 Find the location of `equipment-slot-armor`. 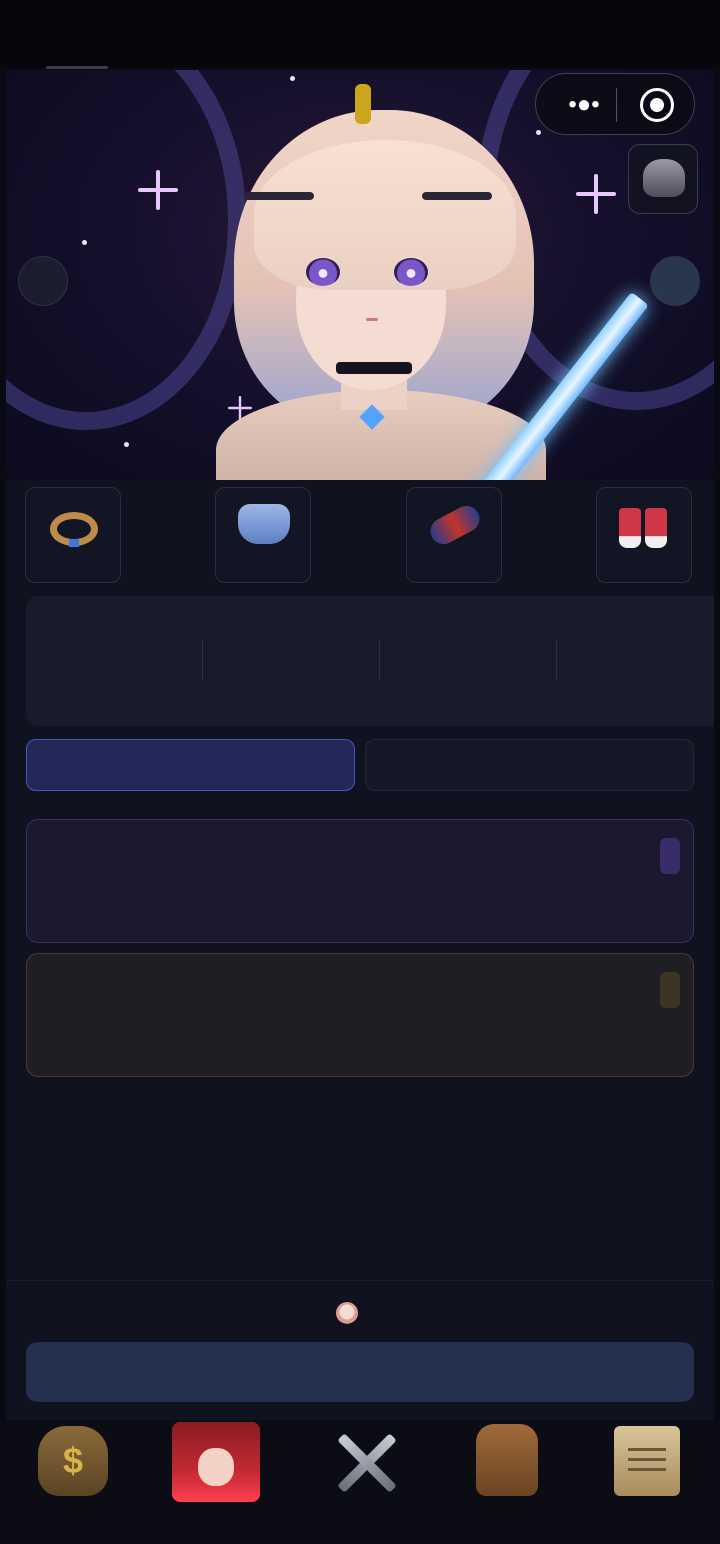

equipment-slot-armor is located at coordinates (263, 535).